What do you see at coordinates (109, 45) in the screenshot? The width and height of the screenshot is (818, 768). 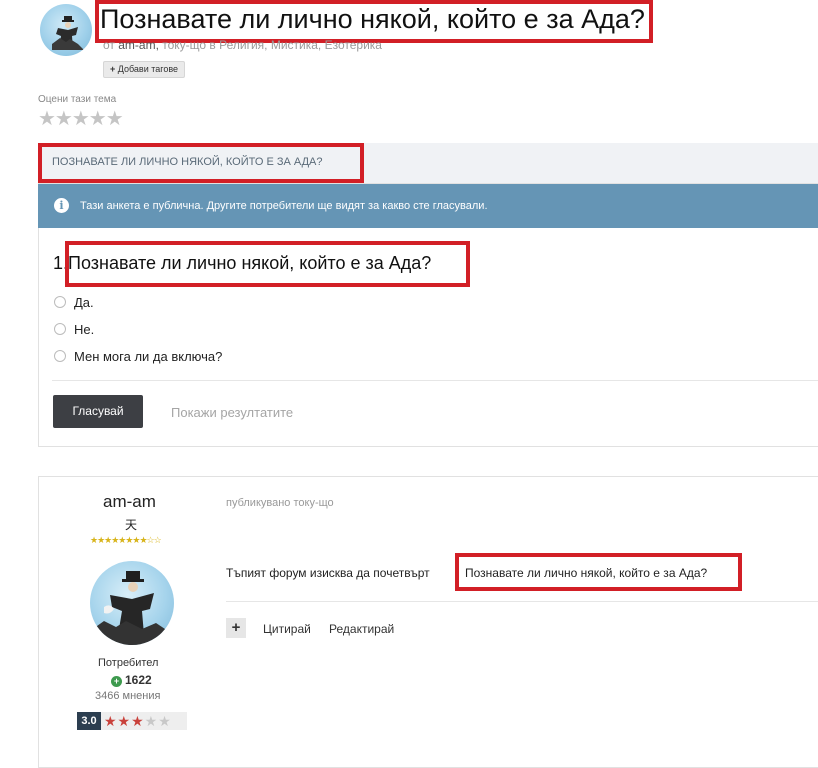 I see `byline-prefix: от` at bounding box center [109, 45].